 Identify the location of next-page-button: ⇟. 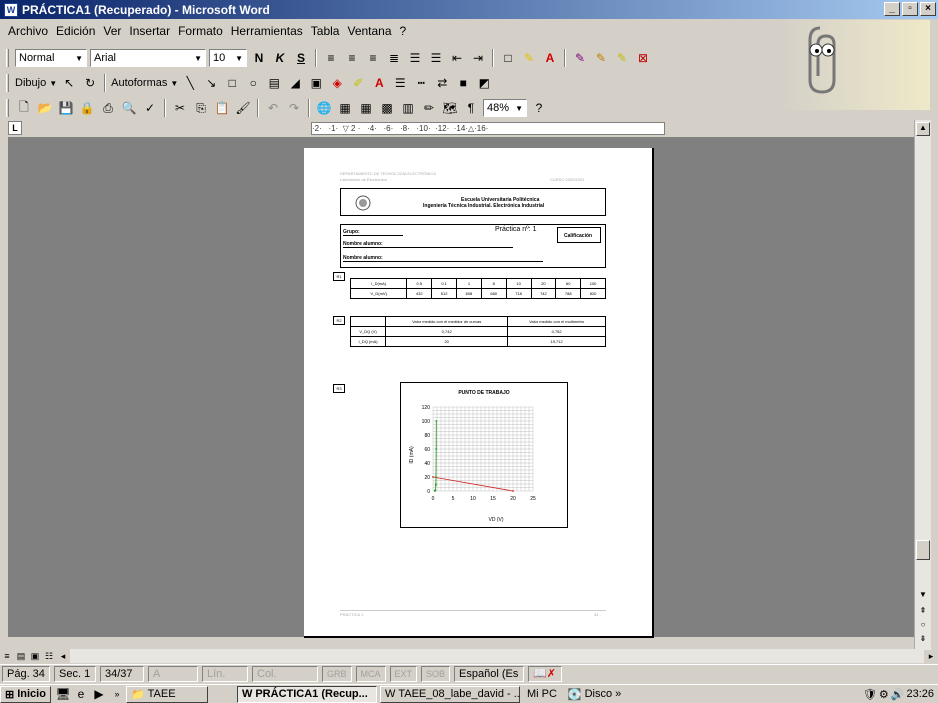
(923, 641).